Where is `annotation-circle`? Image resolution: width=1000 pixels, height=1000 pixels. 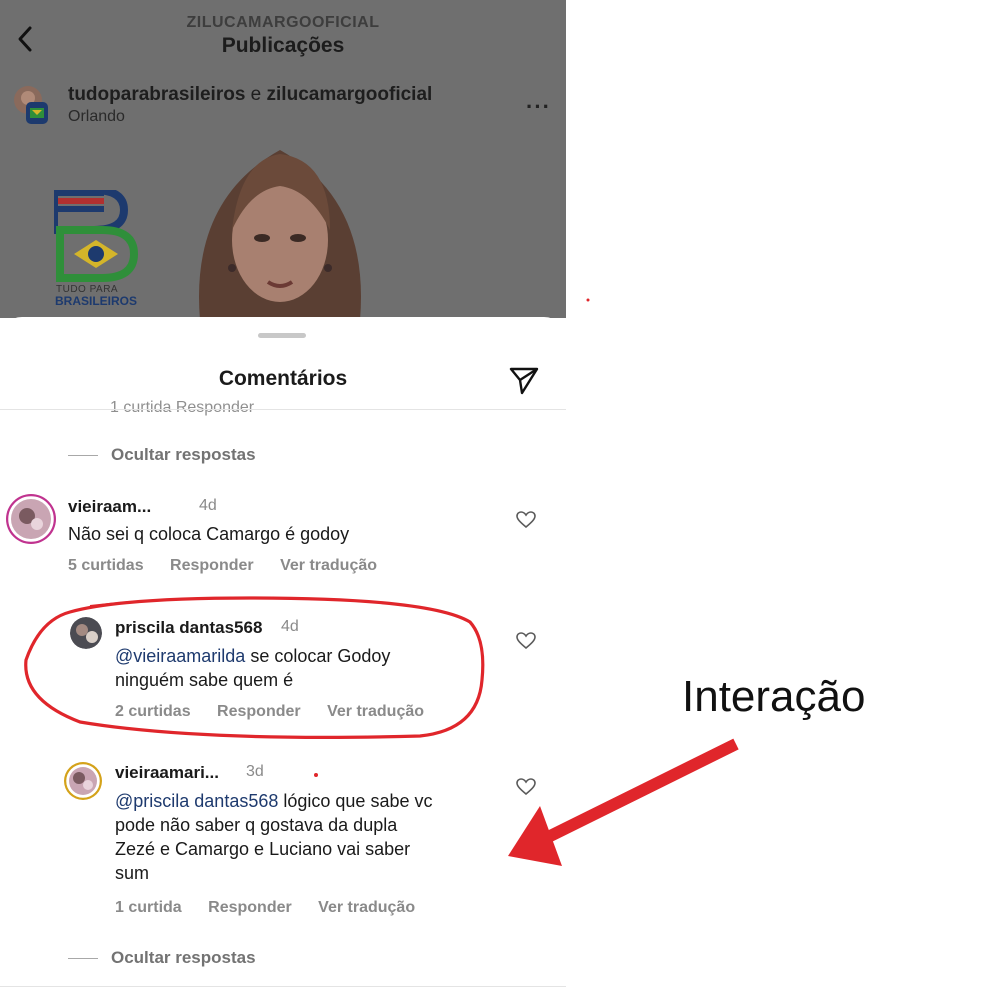
annotation-circle is located at coordinates (254, 667).